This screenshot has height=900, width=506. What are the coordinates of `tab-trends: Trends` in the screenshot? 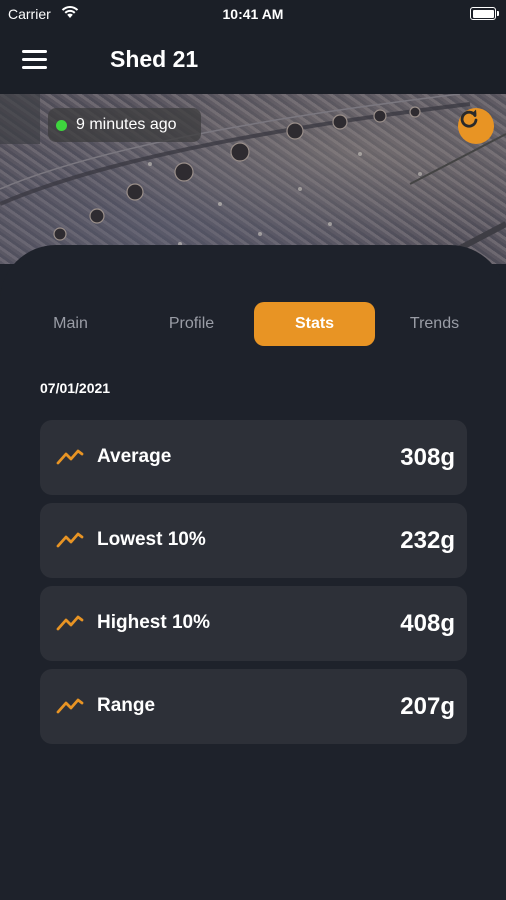 It's located at (434, 324).